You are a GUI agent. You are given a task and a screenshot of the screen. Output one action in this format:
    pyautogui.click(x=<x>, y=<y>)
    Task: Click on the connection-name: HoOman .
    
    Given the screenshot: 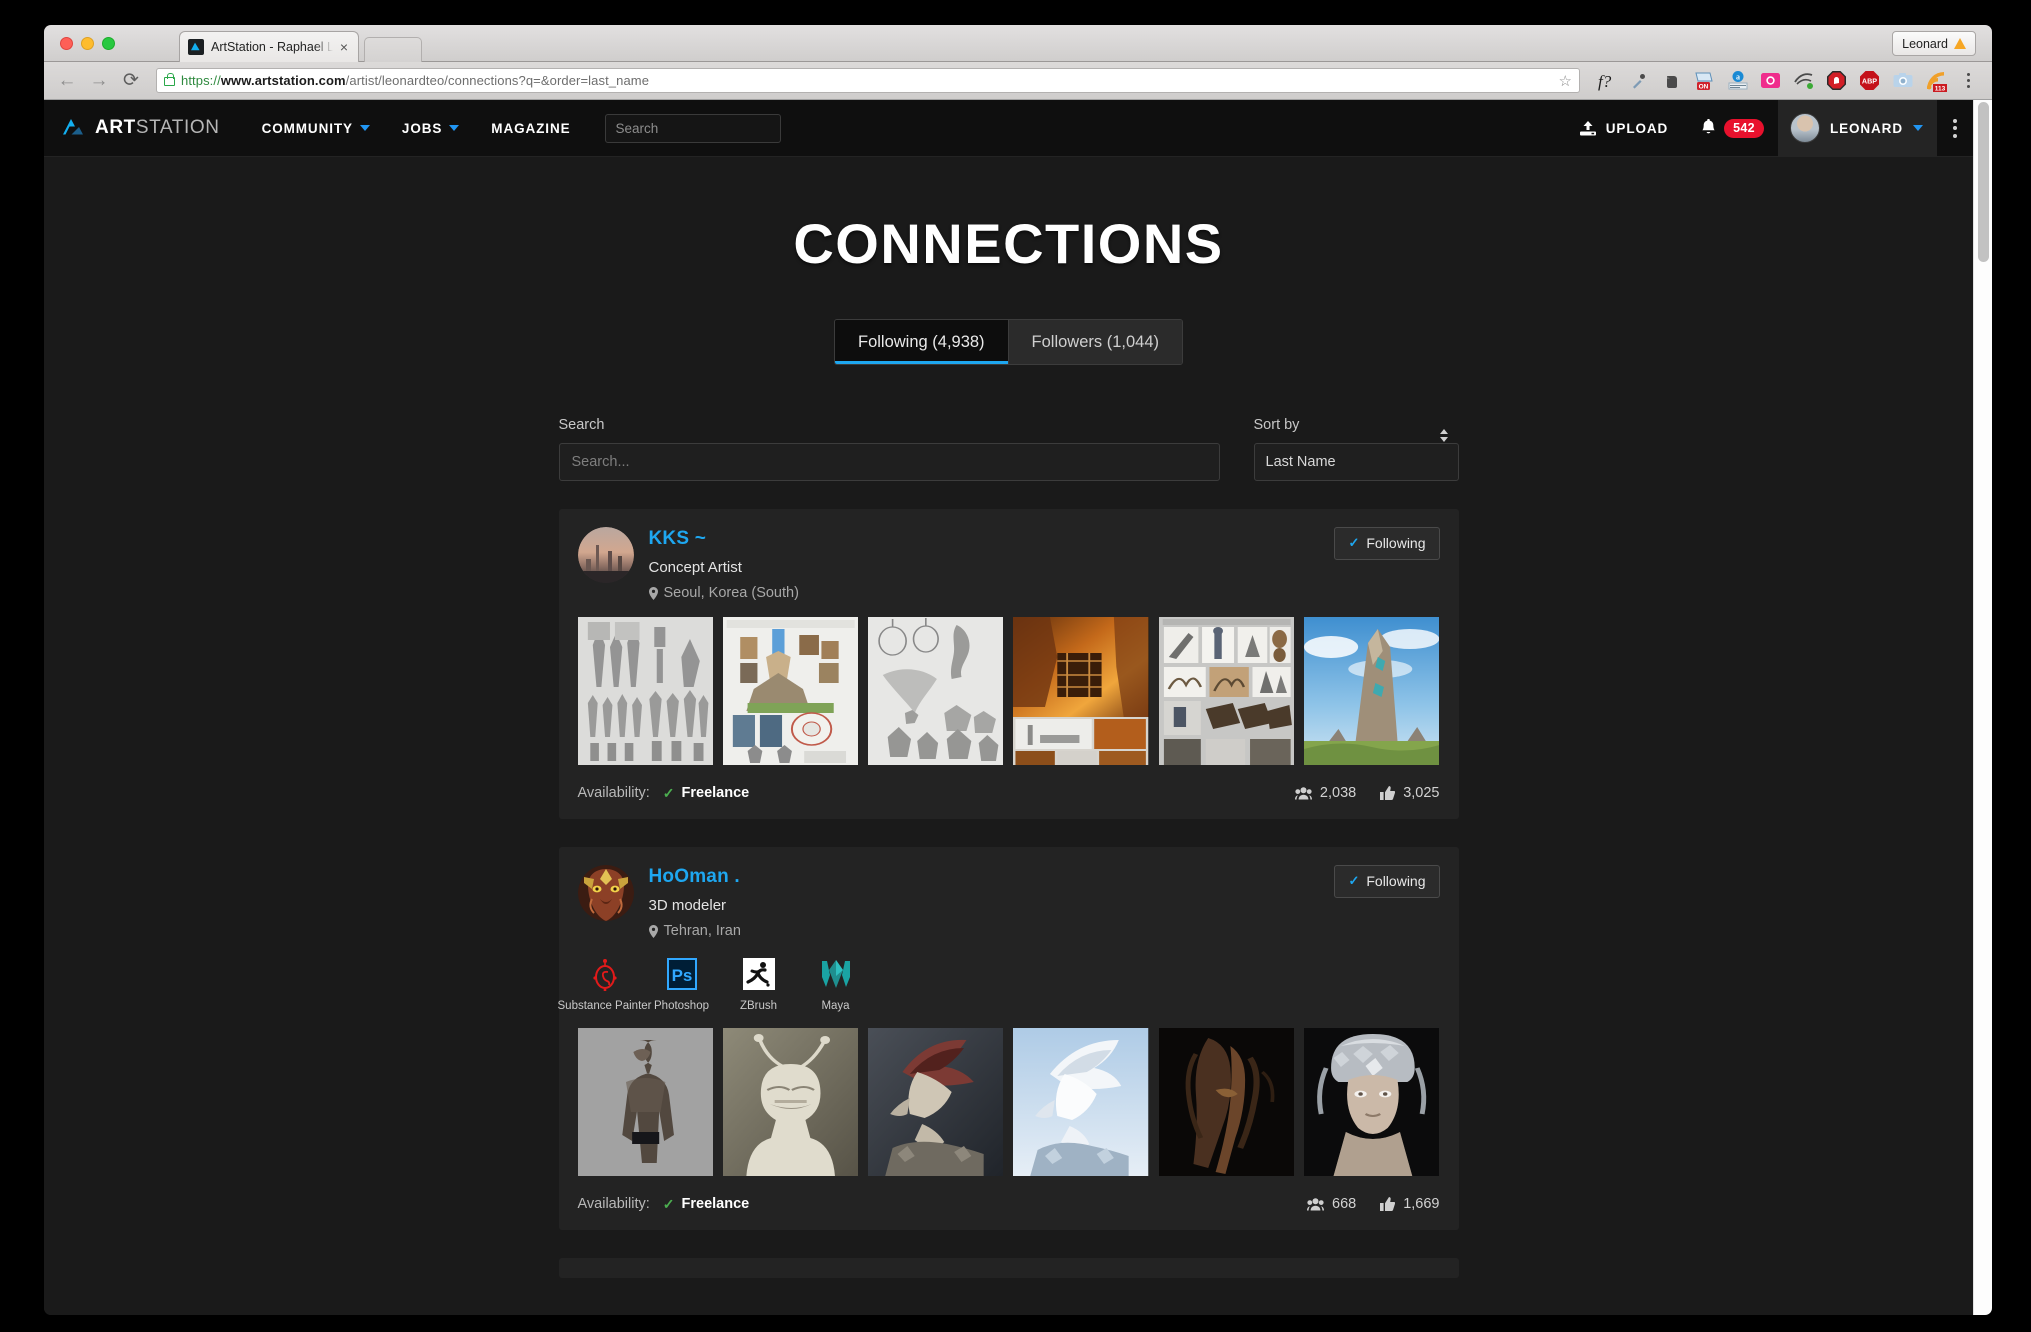 What is the action you would take?
    pyautogui.click(x=694, y=876)
    